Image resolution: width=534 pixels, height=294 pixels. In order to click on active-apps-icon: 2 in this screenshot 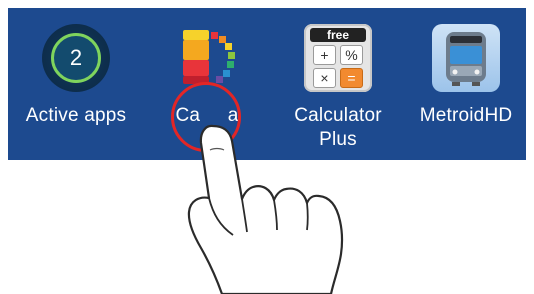, I will do `click(76, 58)`.